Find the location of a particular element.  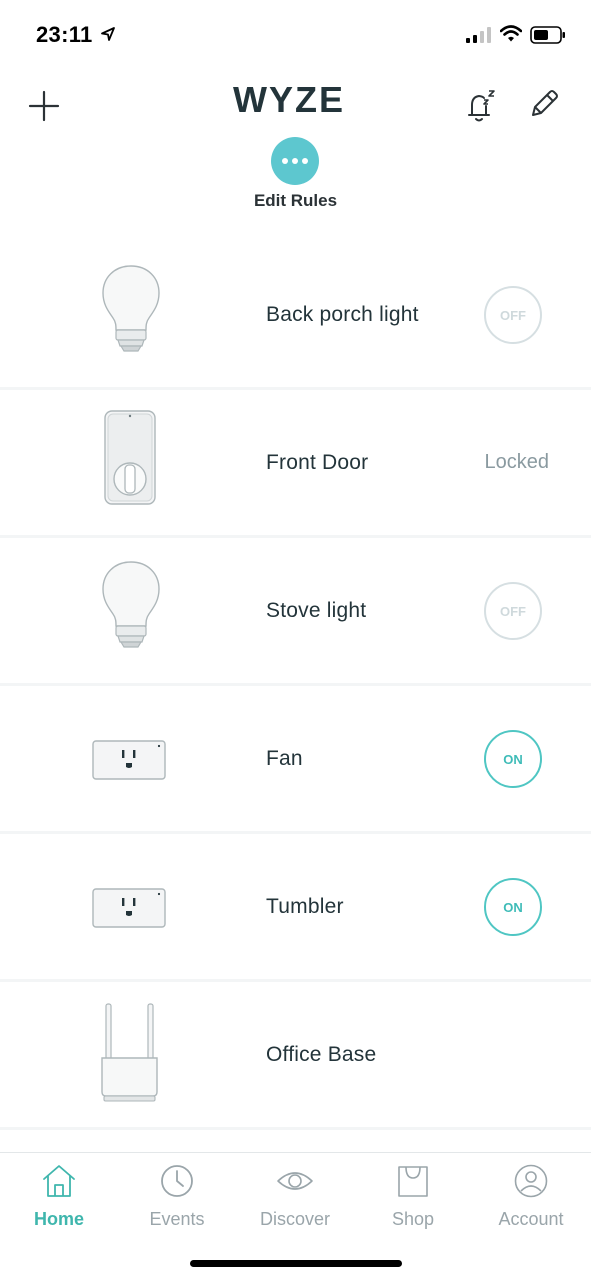

tab-account: Account is located at coordinates (531, 1198).